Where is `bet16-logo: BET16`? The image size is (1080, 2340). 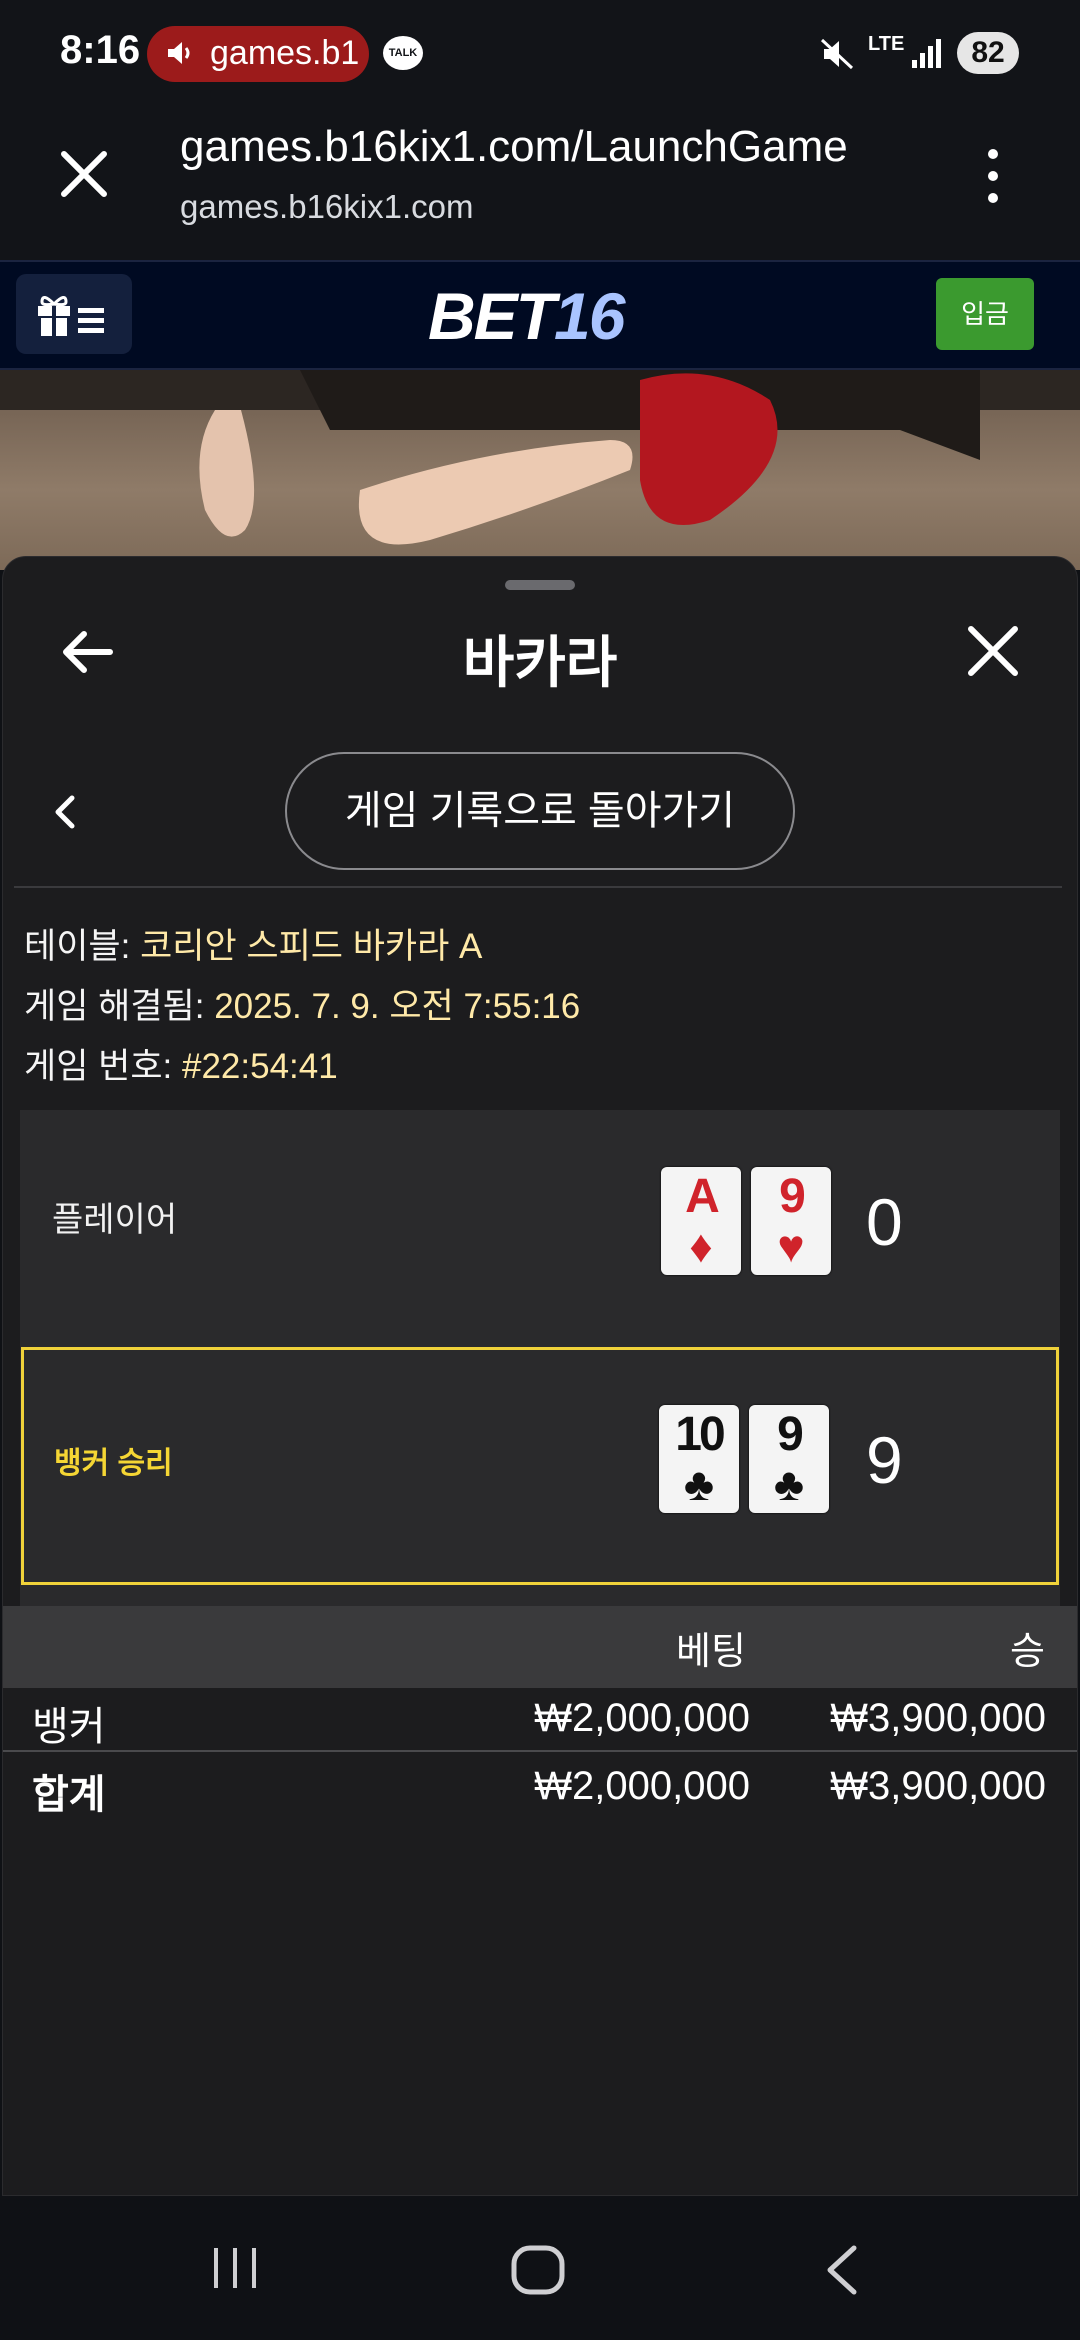
bet16-logo: BET16 is located at coordinates (526, 316).